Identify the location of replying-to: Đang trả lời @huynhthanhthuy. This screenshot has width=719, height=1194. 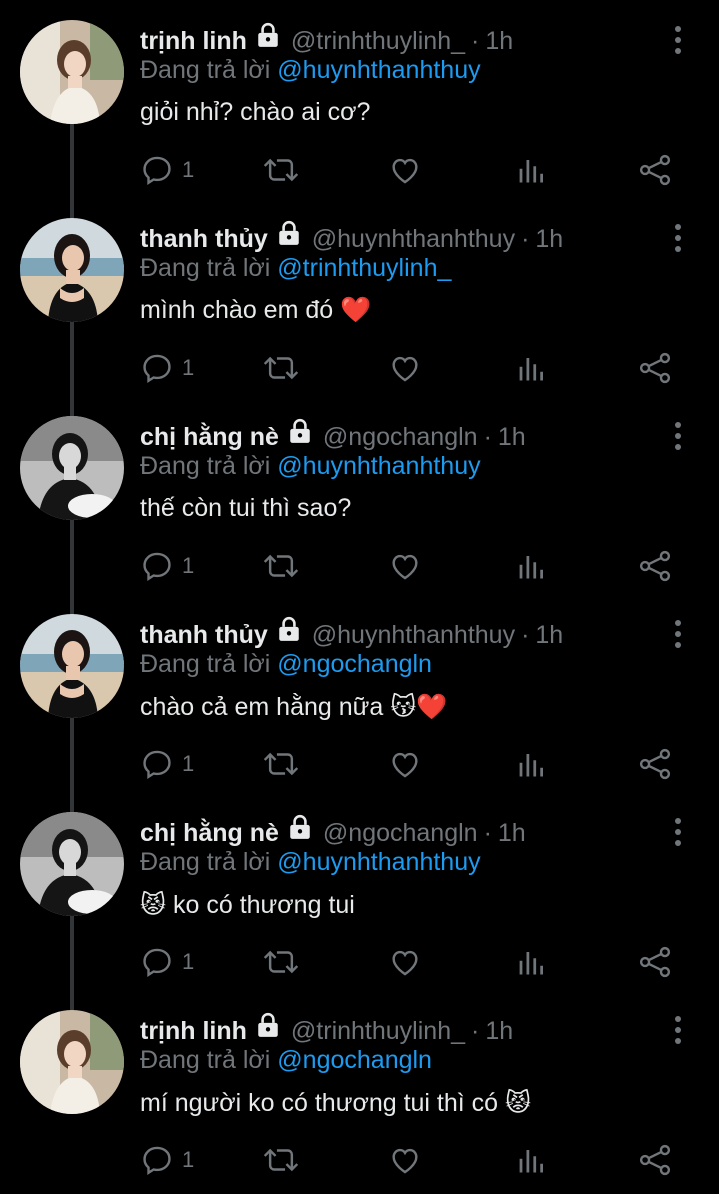
(310, 466).